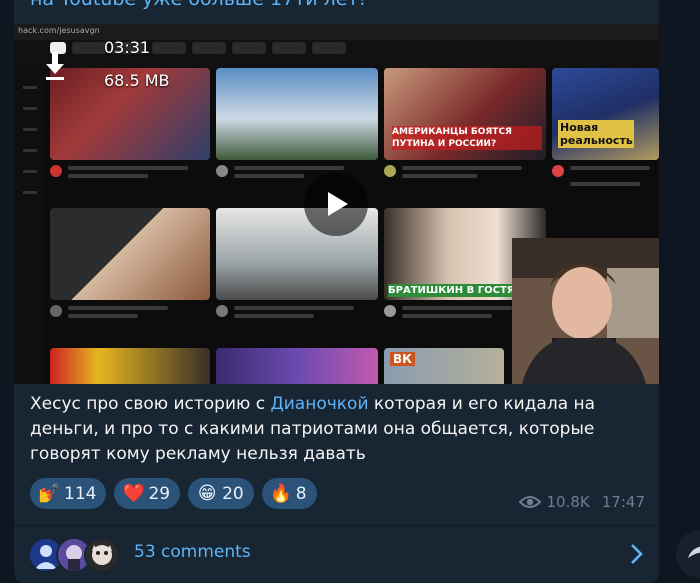 The height and width of the screenshot is (583, 700). I want to click on comments-count: 53 comments, so click(192, 552).